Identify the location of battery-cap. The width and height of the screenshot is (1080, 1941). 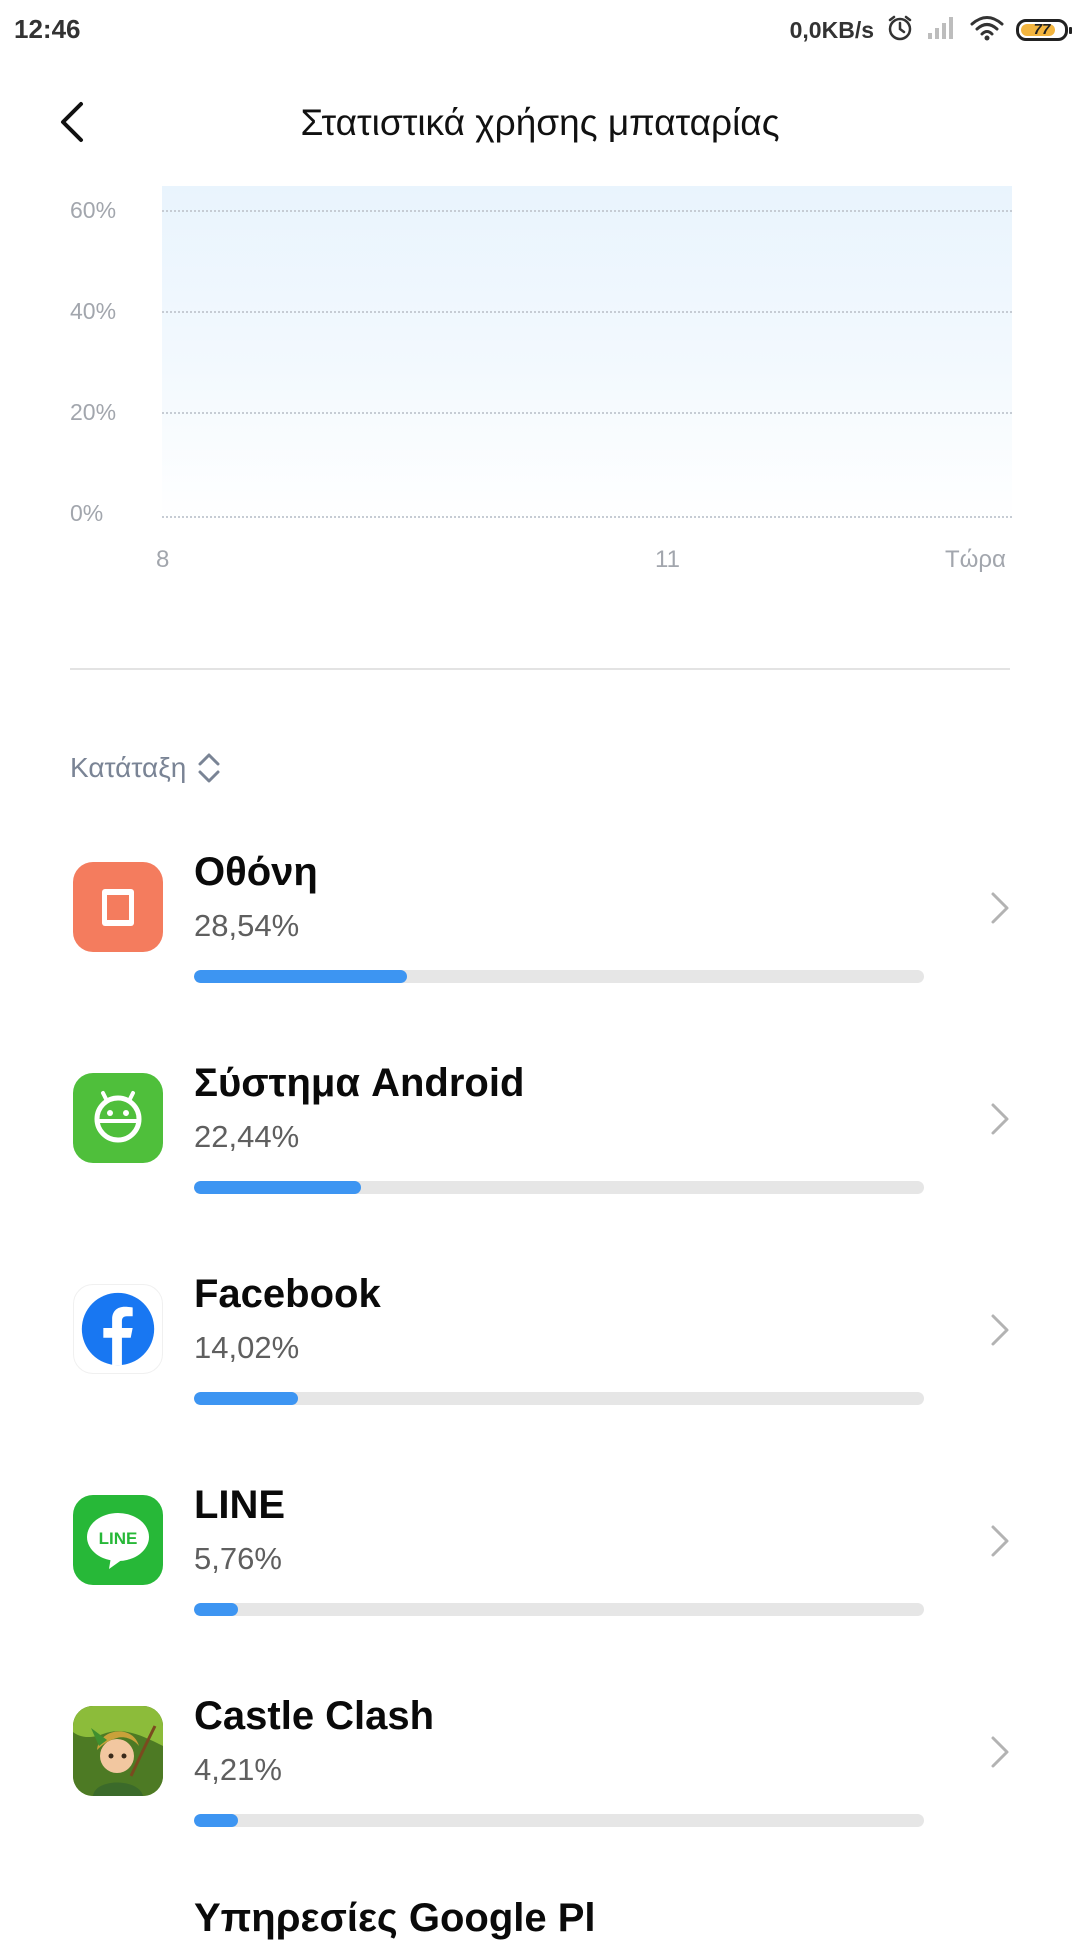
(1070, 30).